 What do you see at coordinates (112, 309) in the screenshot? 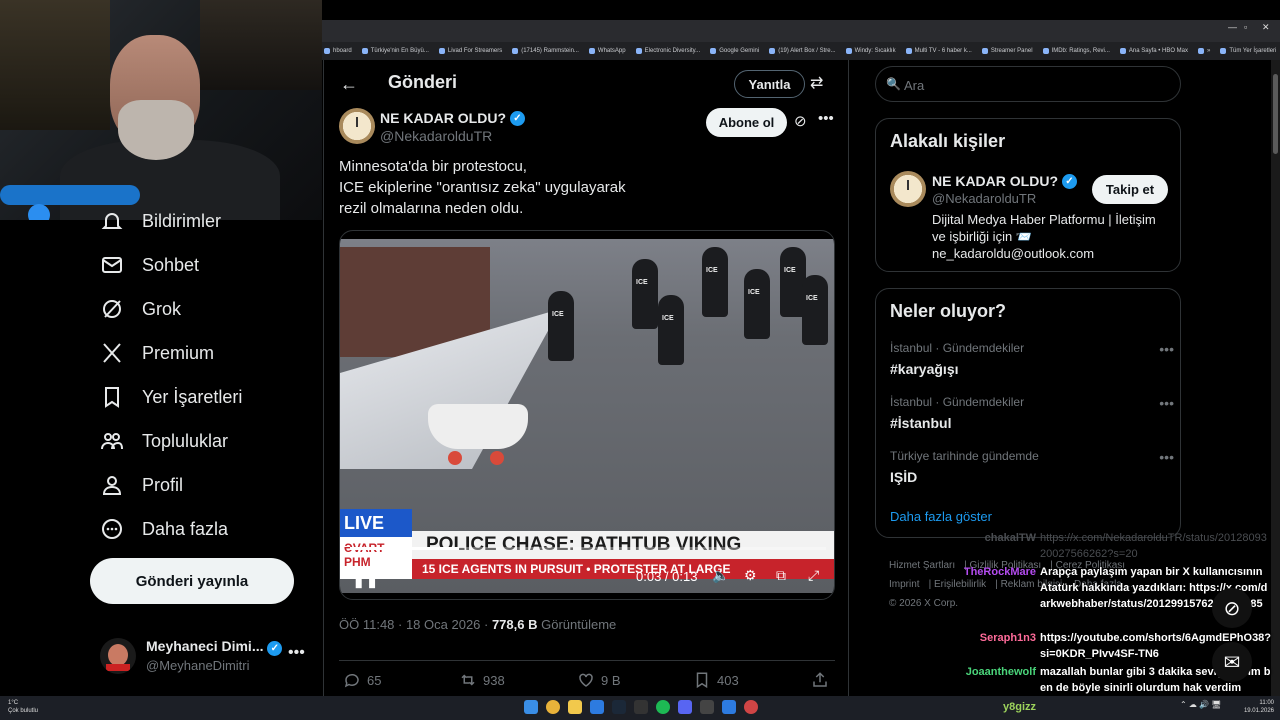
I see `grok-icon` at bounding box center [112, 309].